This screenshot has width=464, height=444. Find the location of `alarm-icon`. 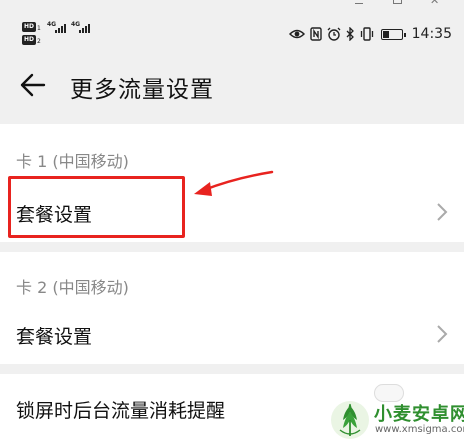

alarm-icon is located at coordinates (334, 34).